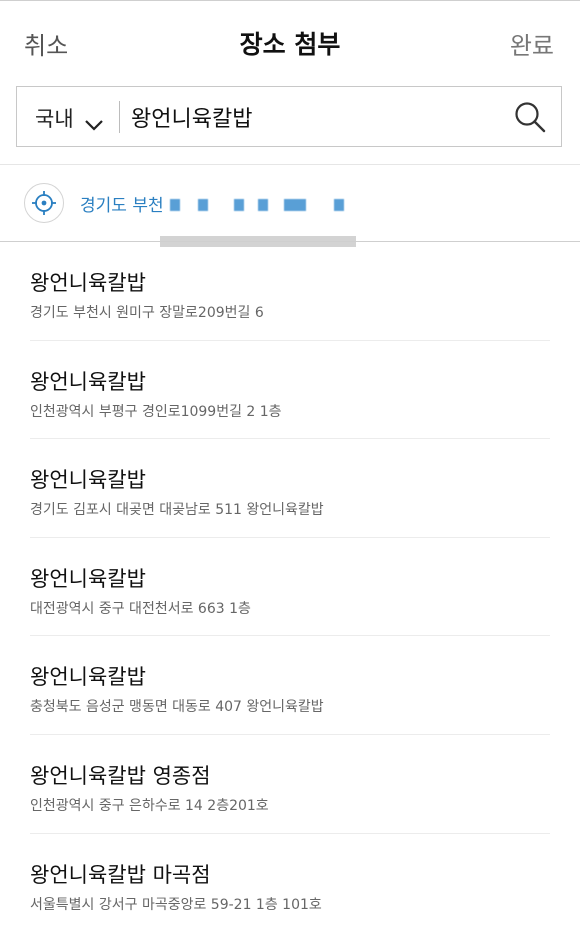 This screenshot has width=580, height=932. What do you see at coordinates (122, 206) in the screenshot?
I see `current-location-text: 경기도 부천` at bounding box center [122, 206].